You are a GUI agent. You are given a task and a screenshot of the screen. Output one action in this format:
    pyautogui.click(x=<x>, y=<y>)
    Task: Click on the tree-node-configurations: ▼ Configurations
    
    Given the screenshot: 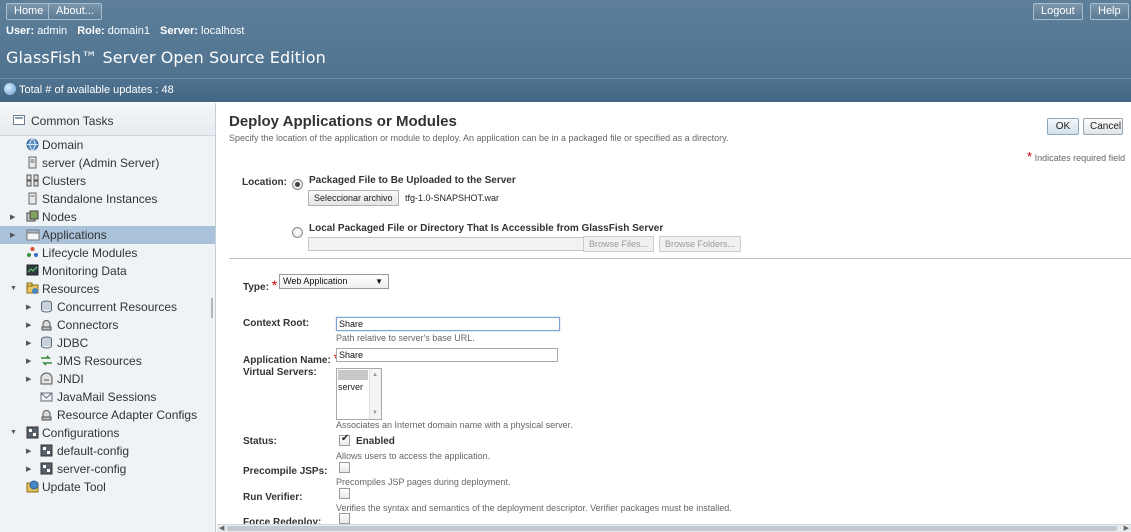 What is the action you would take?
    pyautogui.click(x=107, y=433)
    